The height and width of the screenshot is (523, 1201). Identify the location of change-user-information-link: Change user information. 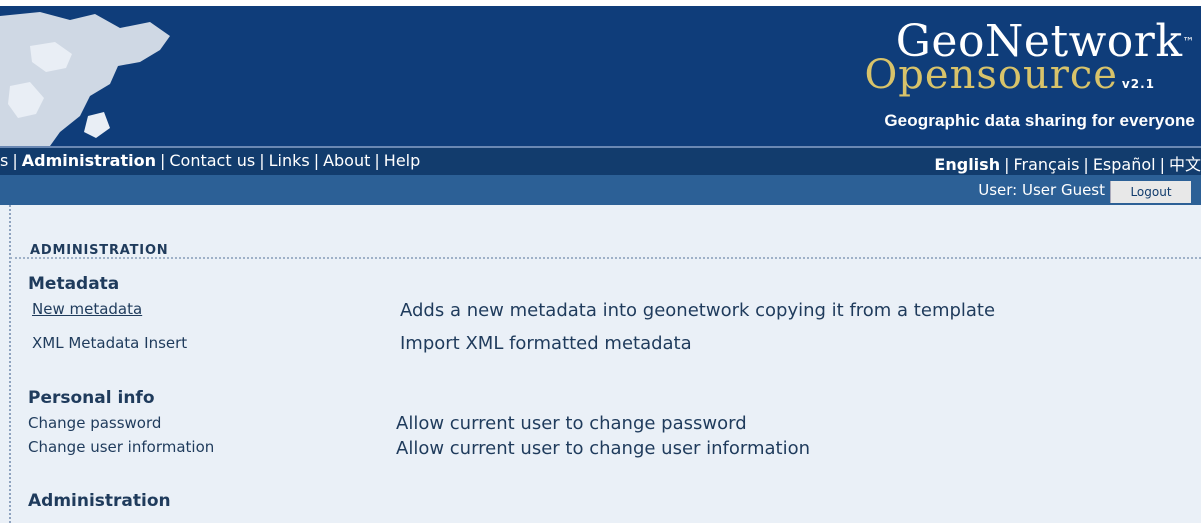
(121, 447).